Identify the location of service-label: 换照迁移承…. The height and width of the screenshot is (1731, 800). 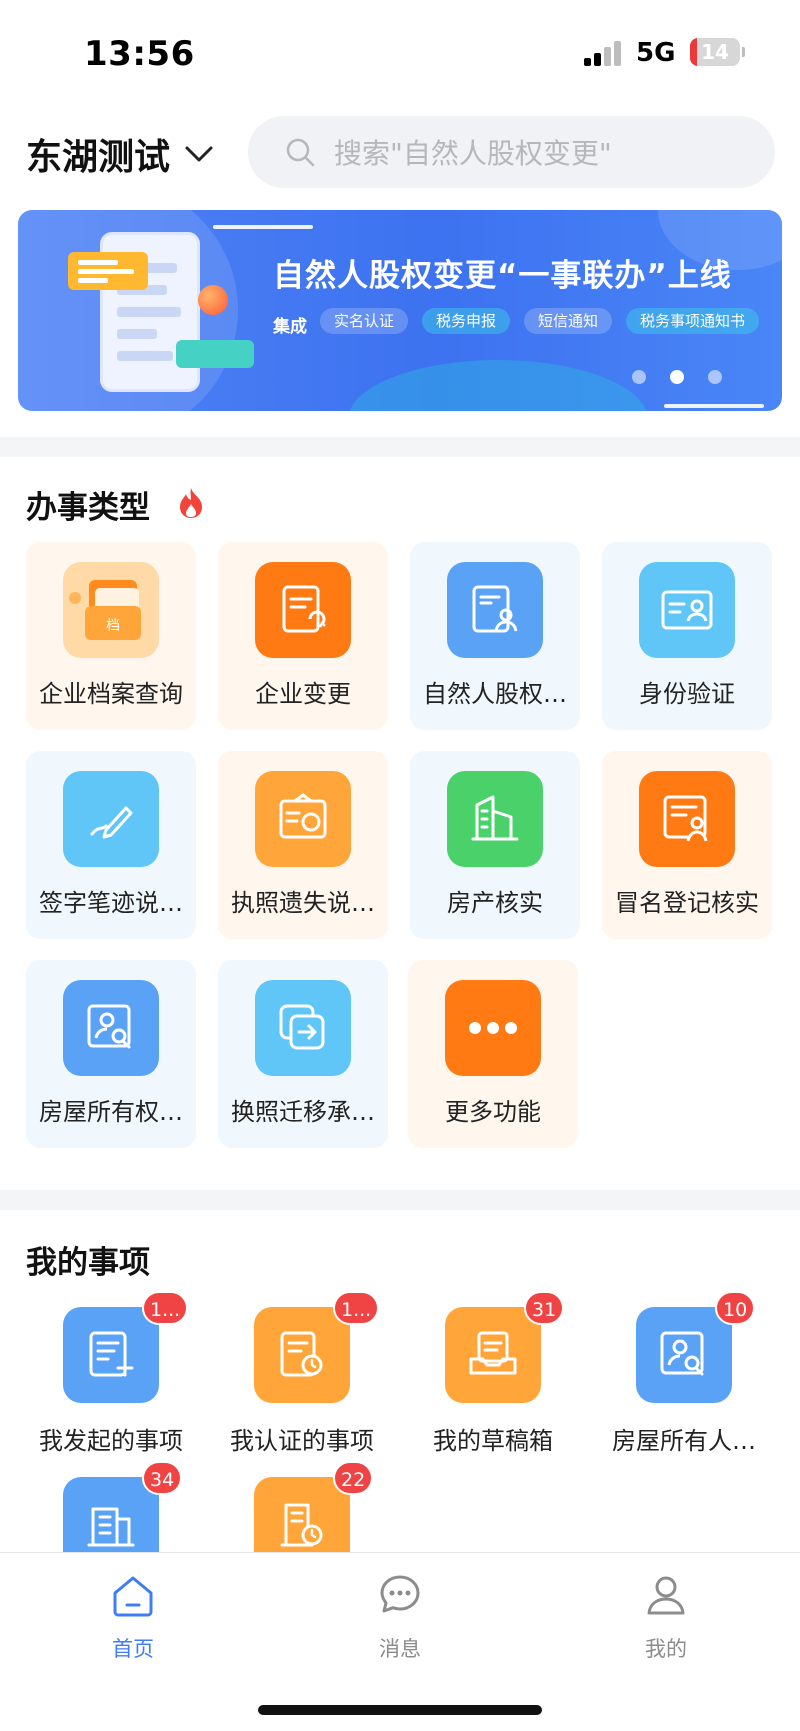
(303, 1112).